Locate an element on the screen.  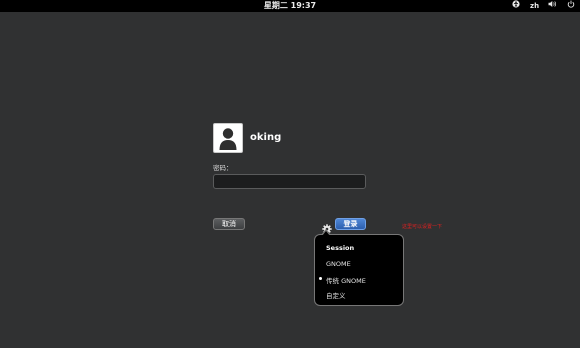
session-option-custom: 自定义 is located at coordinates (336, 295).